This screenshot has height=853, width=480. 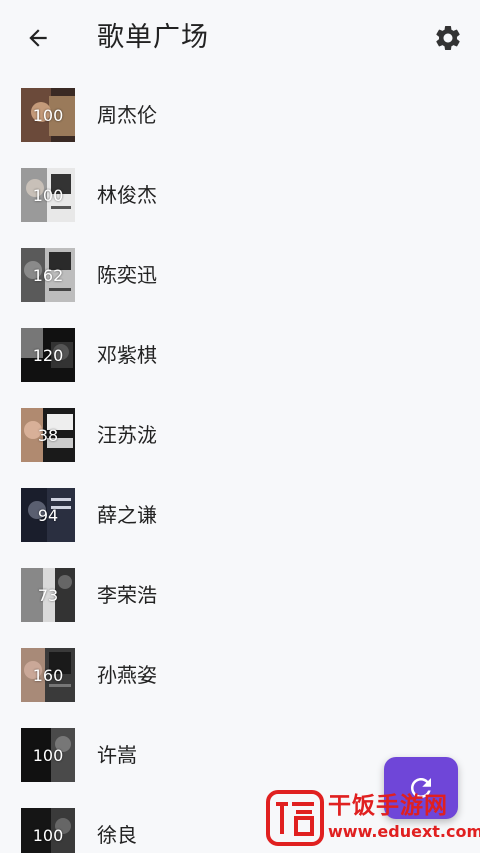 I want to click on list-item: 100 林俊杰, so click(x=240, y=194).